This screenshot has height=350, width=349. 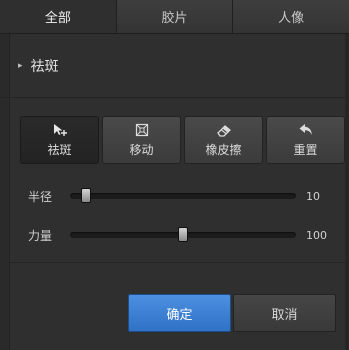 I want to click on strength-label: 力量, so click(x=40, y=235).